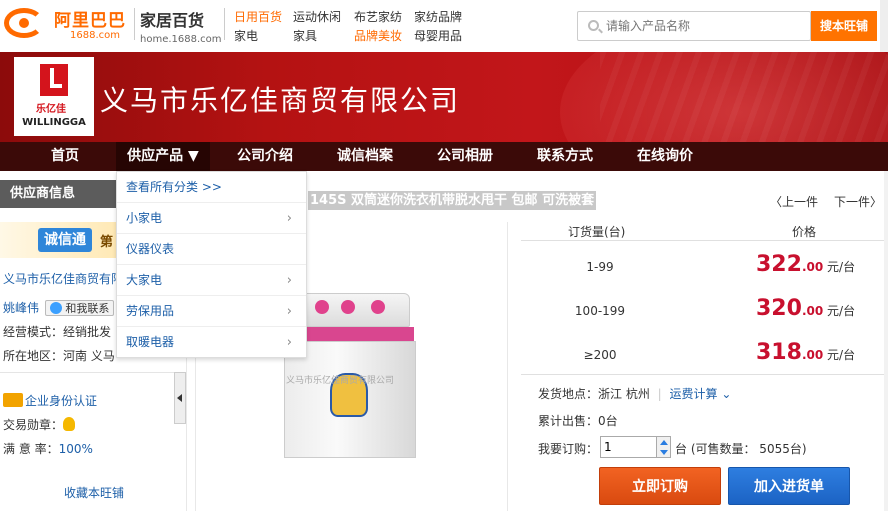 The width and height of the screenshot is (888, 511). I want to click on company-name: 义马市乐亿佳商贸有限公司, so click(280, 100).